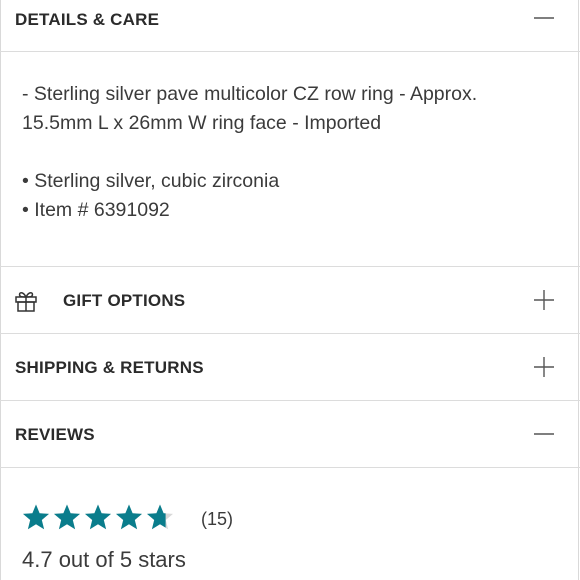 The height and width of the screenshot is (580, 580). Describe the element at coordinates (290, 300) in the screenshot. I see `gift-options-header: GIFT OPTIONS` at that location.